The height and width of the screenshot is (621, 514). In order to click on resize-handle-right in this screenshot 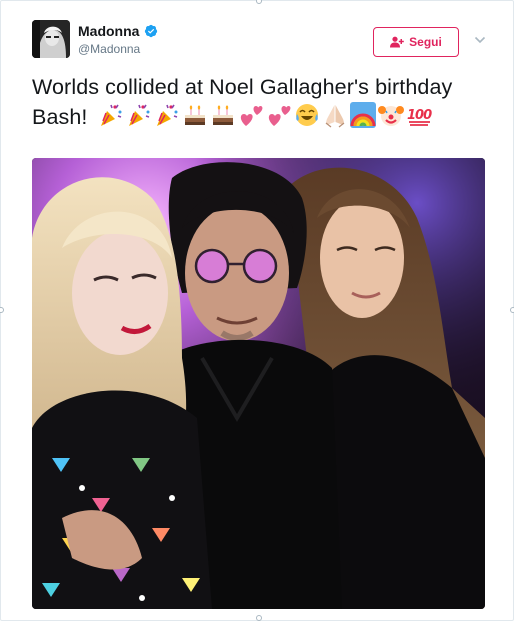, I will do `click(512, 310)`.